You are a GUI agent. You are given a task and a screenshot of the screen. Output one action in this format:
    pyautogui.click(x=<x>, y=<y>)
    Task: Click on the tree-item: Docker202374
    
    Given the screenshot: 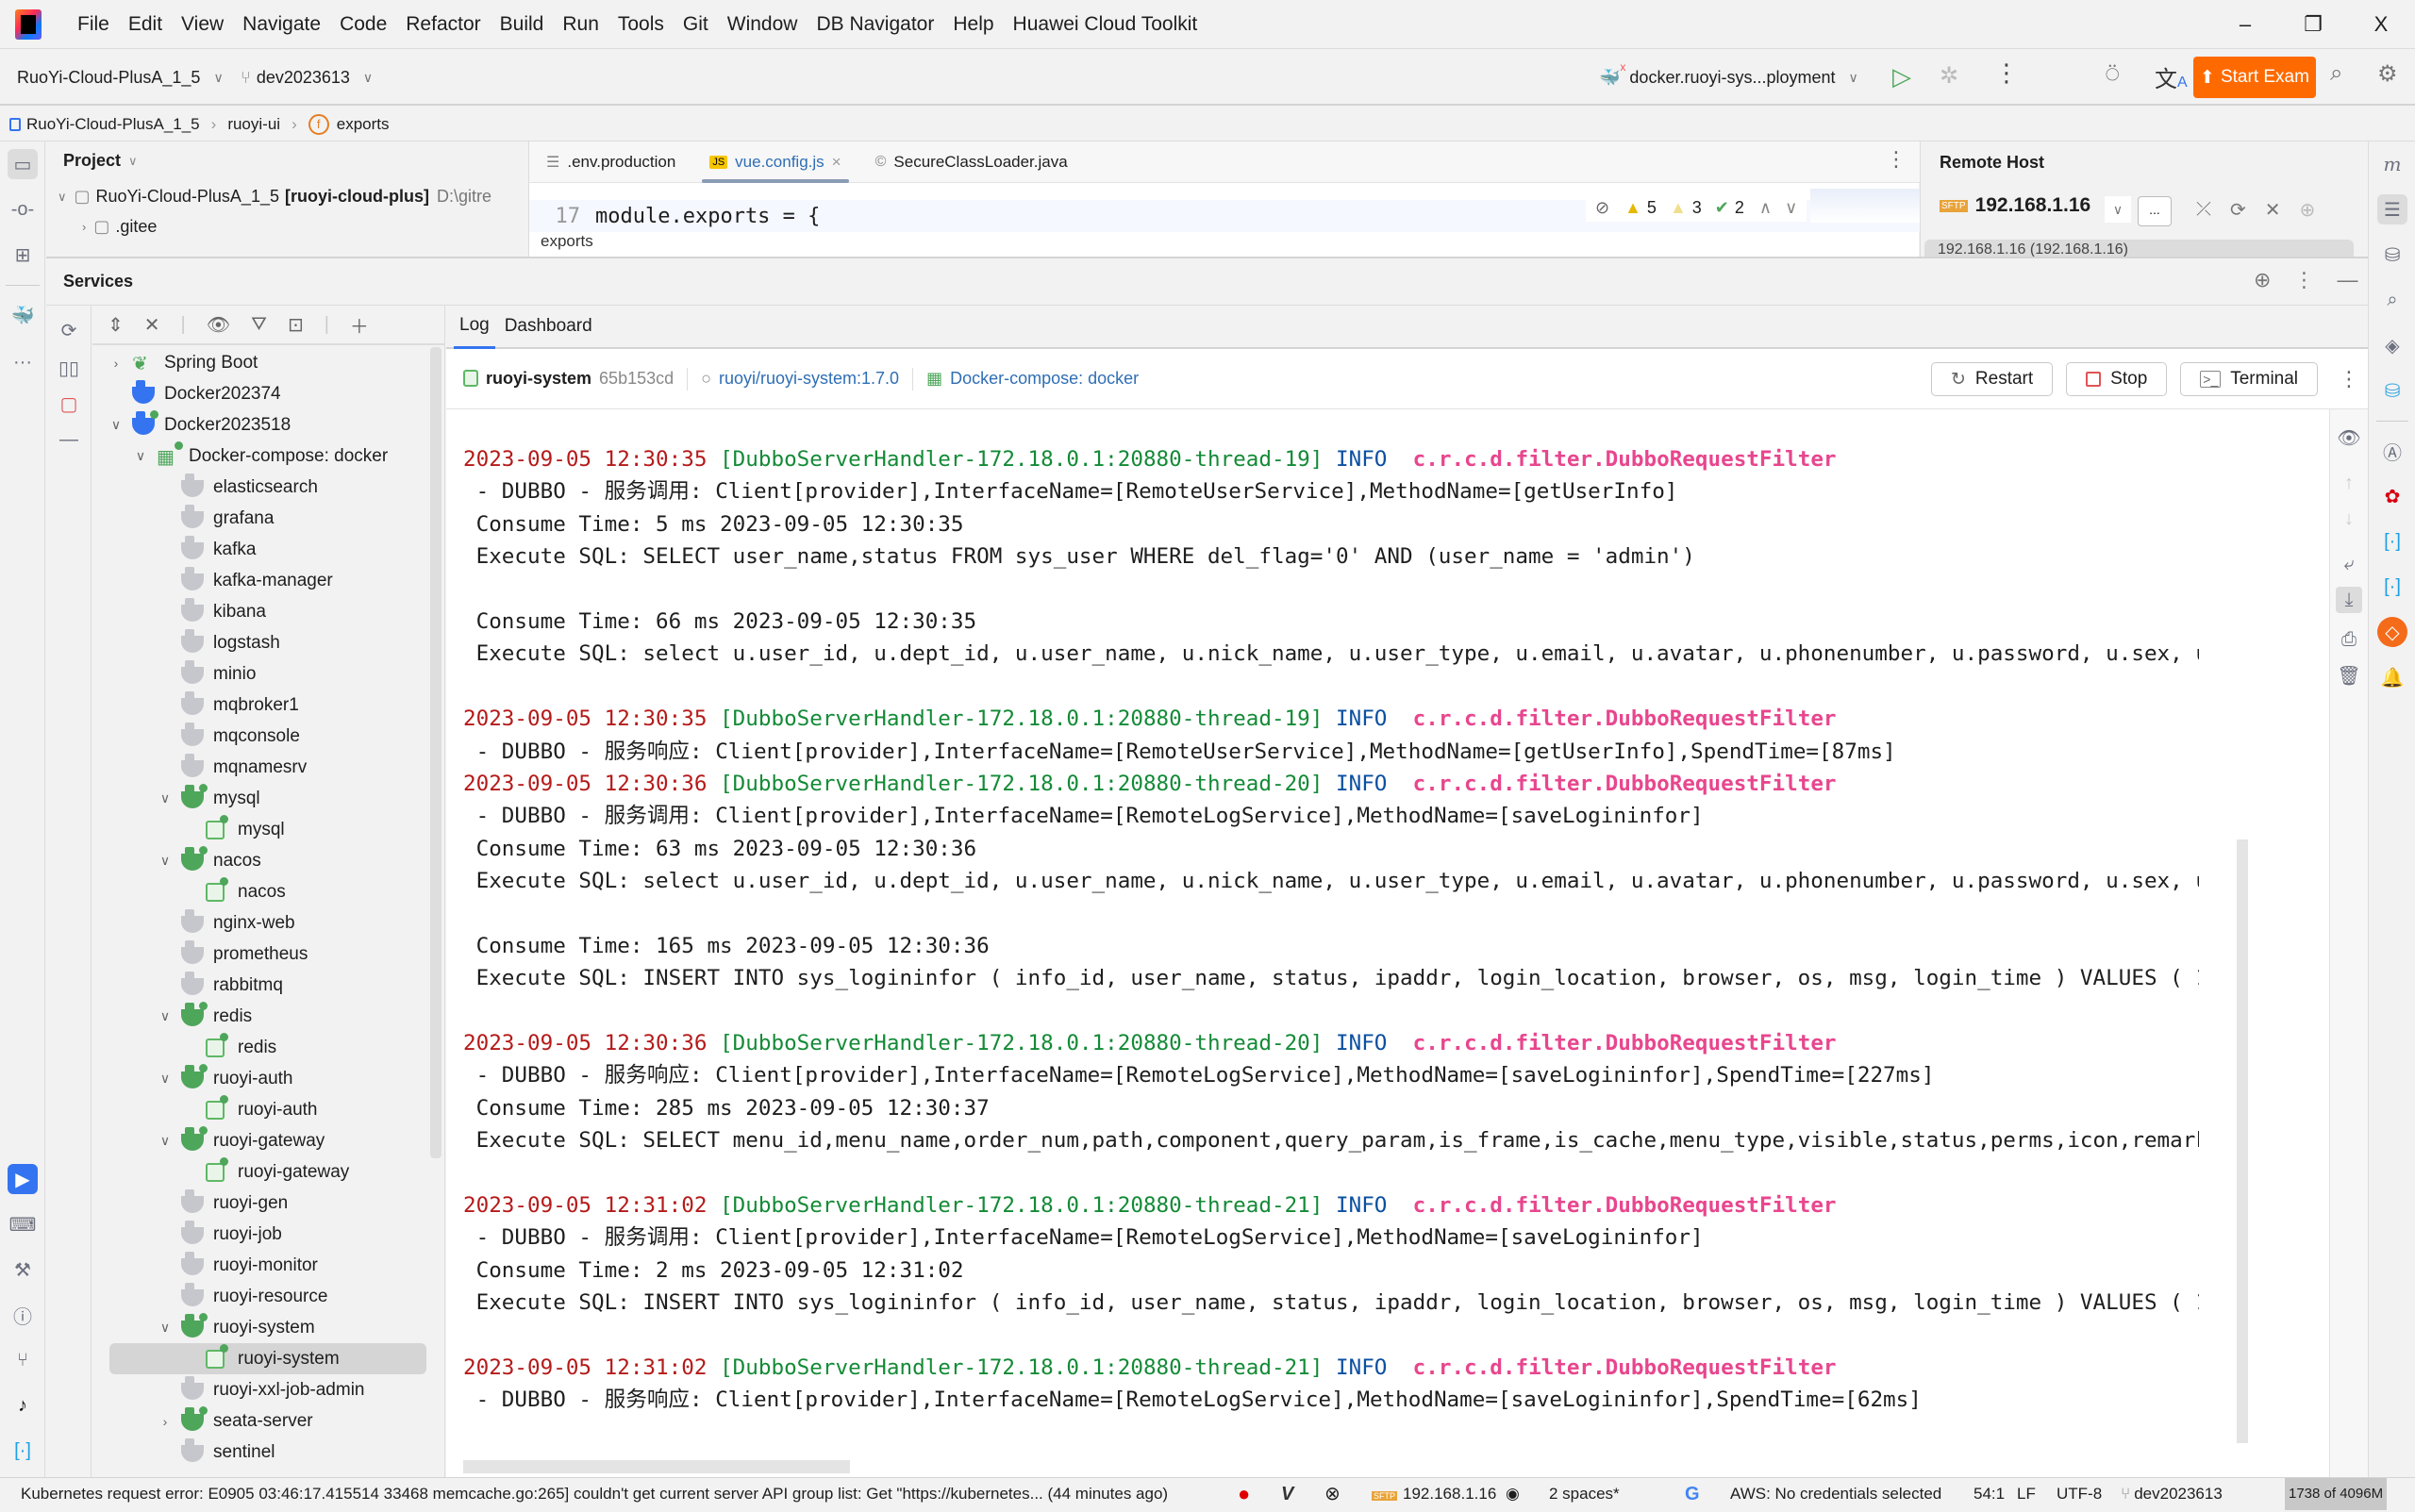 What is the action you would take?
    pyautogui.click(x=186, y=393)
    